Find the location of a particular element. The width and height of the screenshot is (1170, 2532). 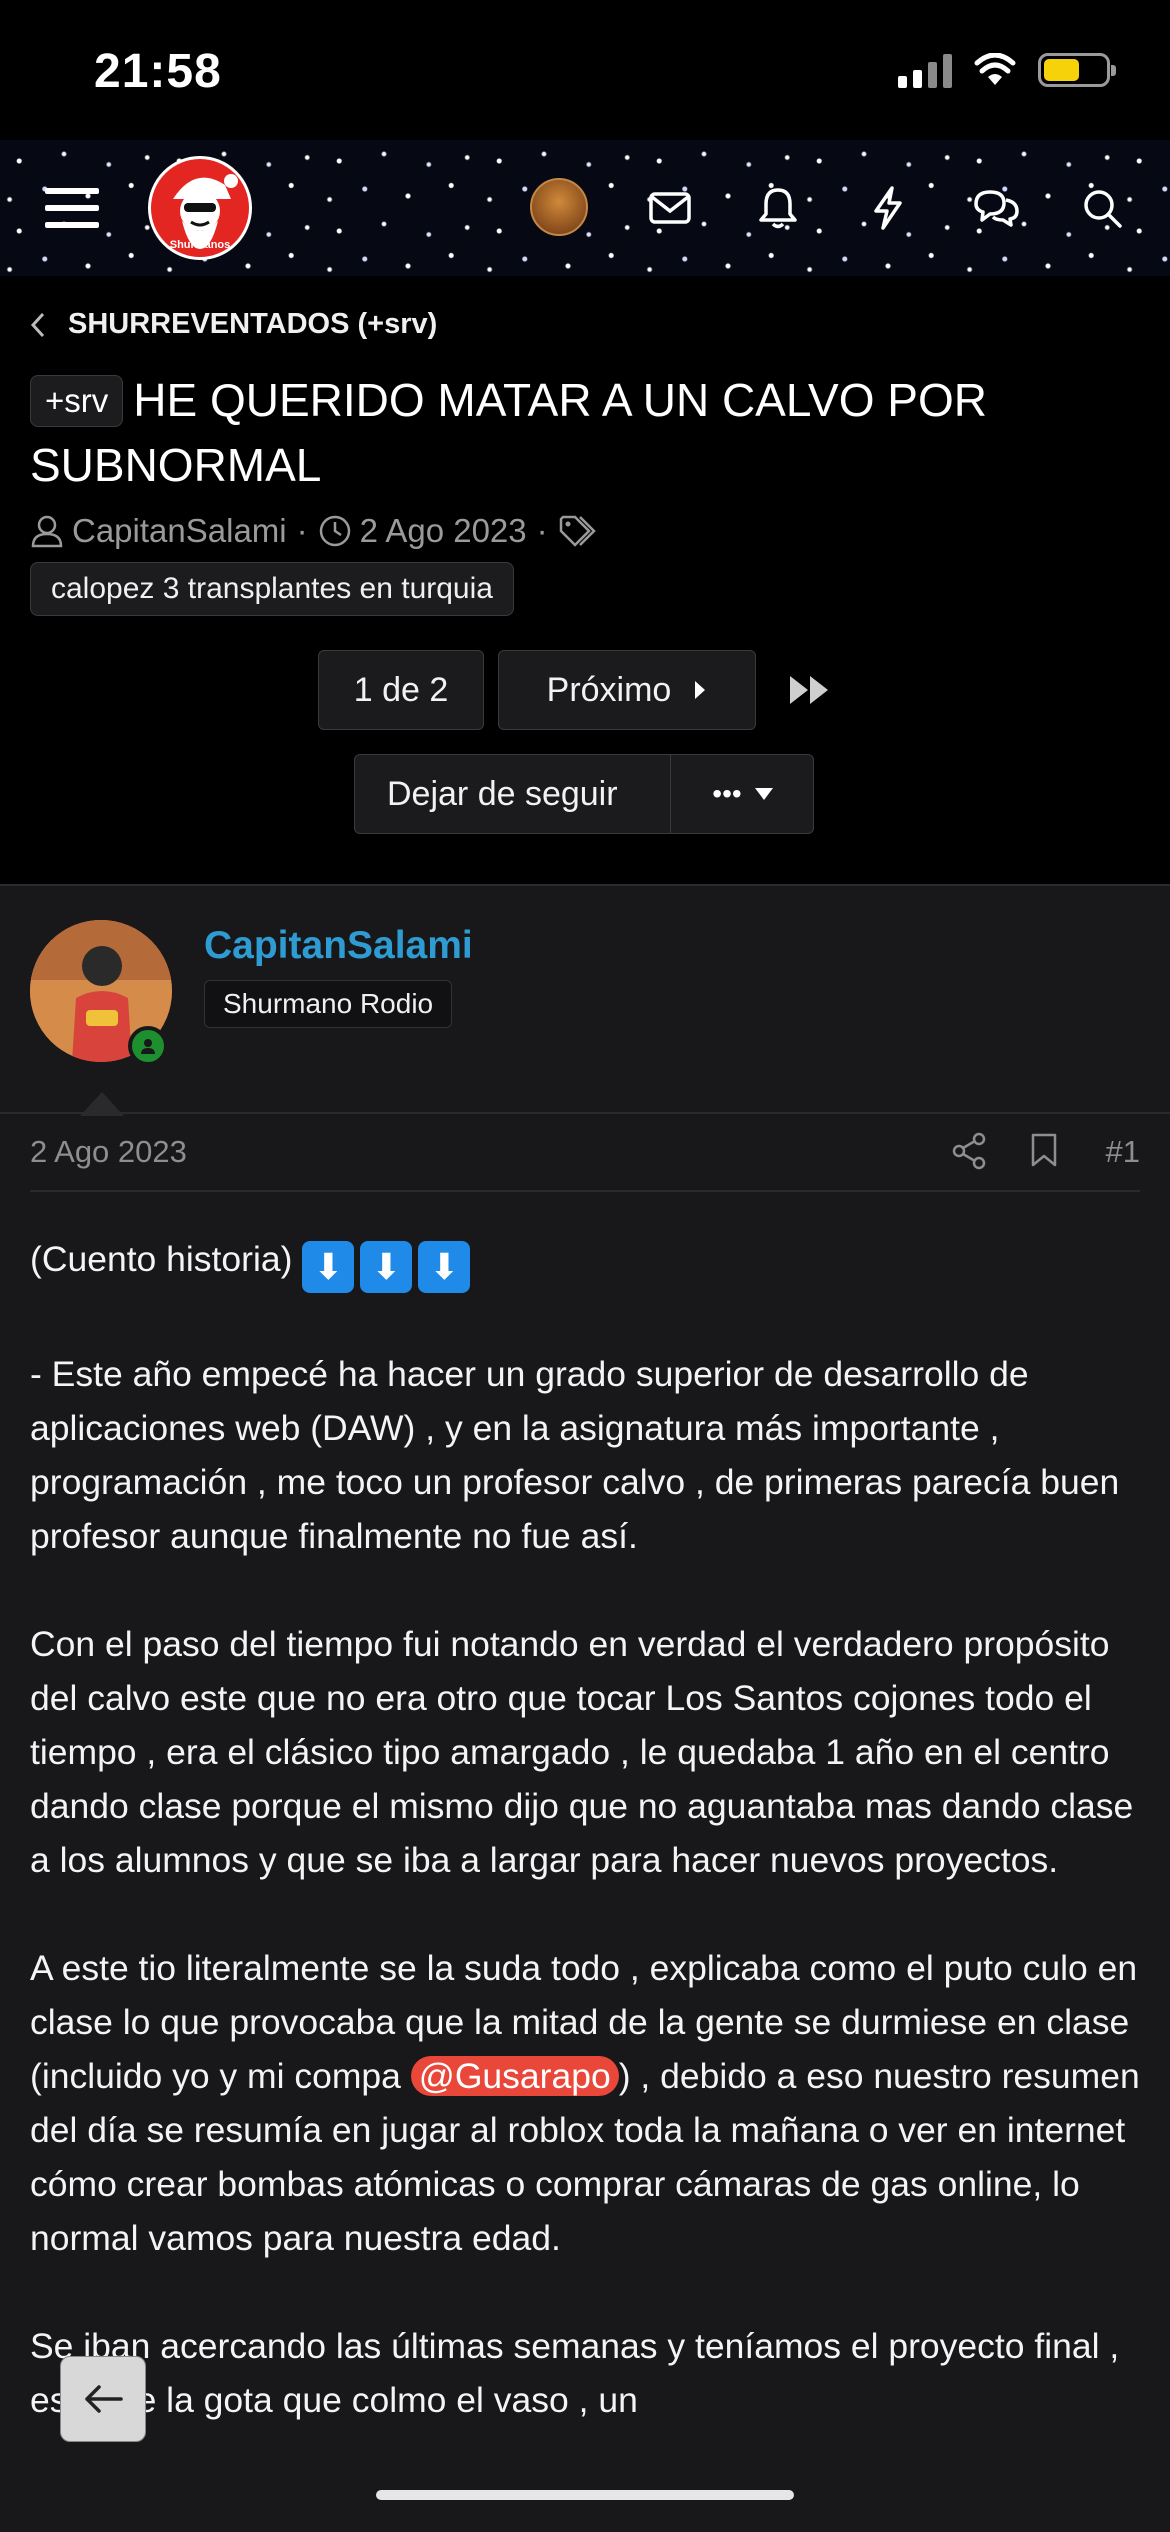

post-paragraph: (Cuento historia) ⬇ ⬇ ⬇ is located at coordinates (590, 1262).